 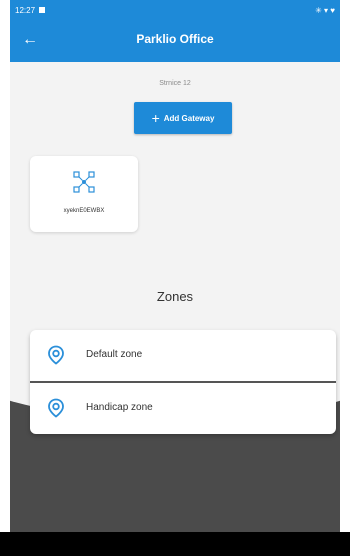 I want to click on add-gateway-label: Add Gateway, so click(x=189, y=118).